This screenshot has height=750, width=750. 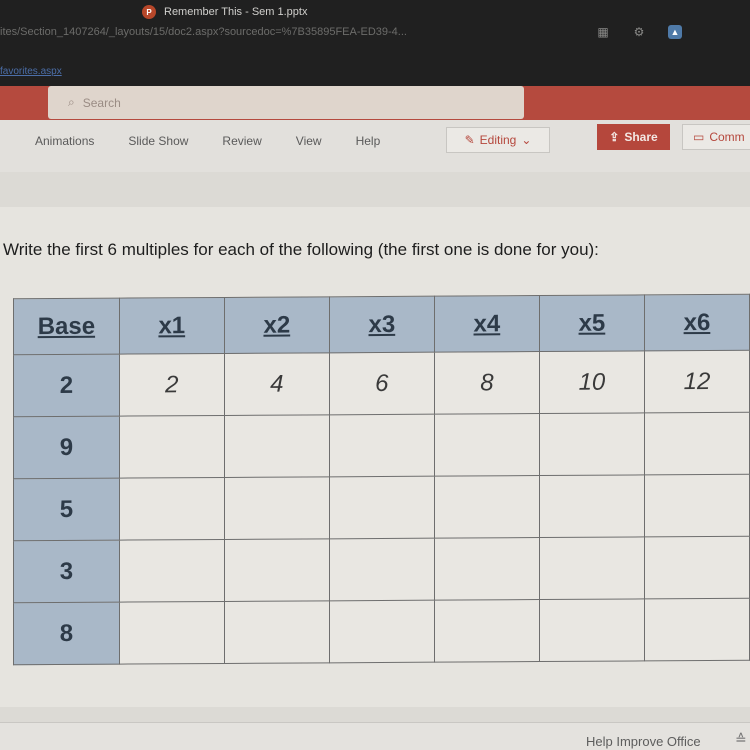 I want to click on comments-label: Comm, so click(x=727, y=137).